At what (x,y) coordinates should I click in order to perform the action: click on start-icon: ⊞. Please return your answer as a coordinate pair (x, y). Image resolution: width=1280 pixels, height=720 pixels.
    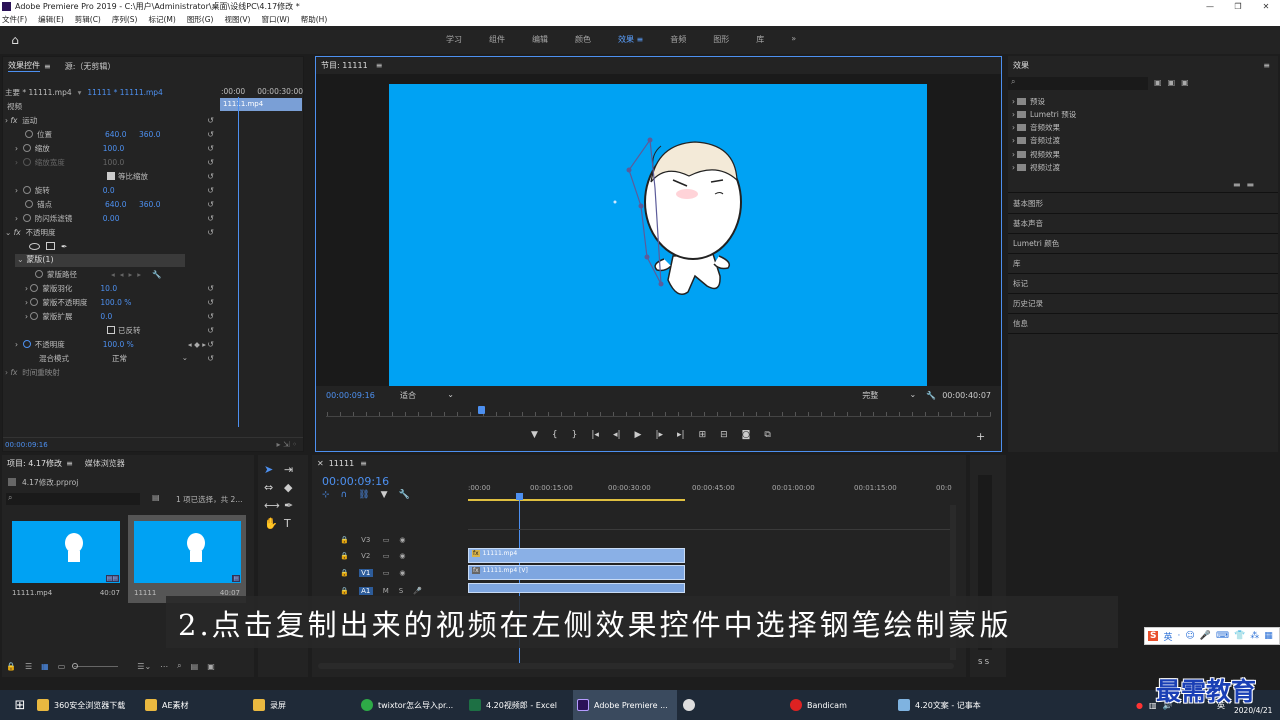
    Looking at the image, I should click on (20, 705).